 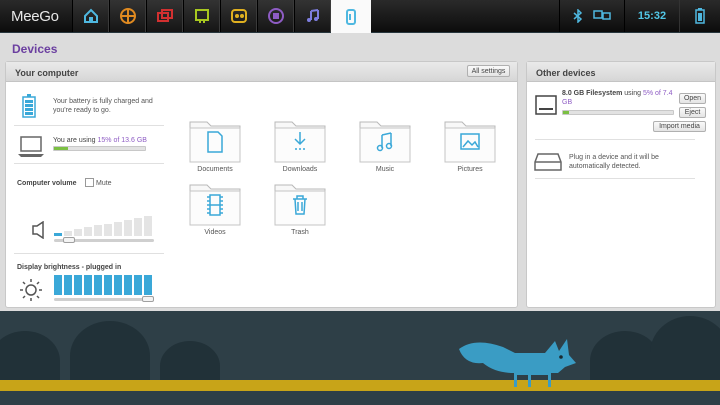 I want to click on people-icon, so click(x=164, y=15).